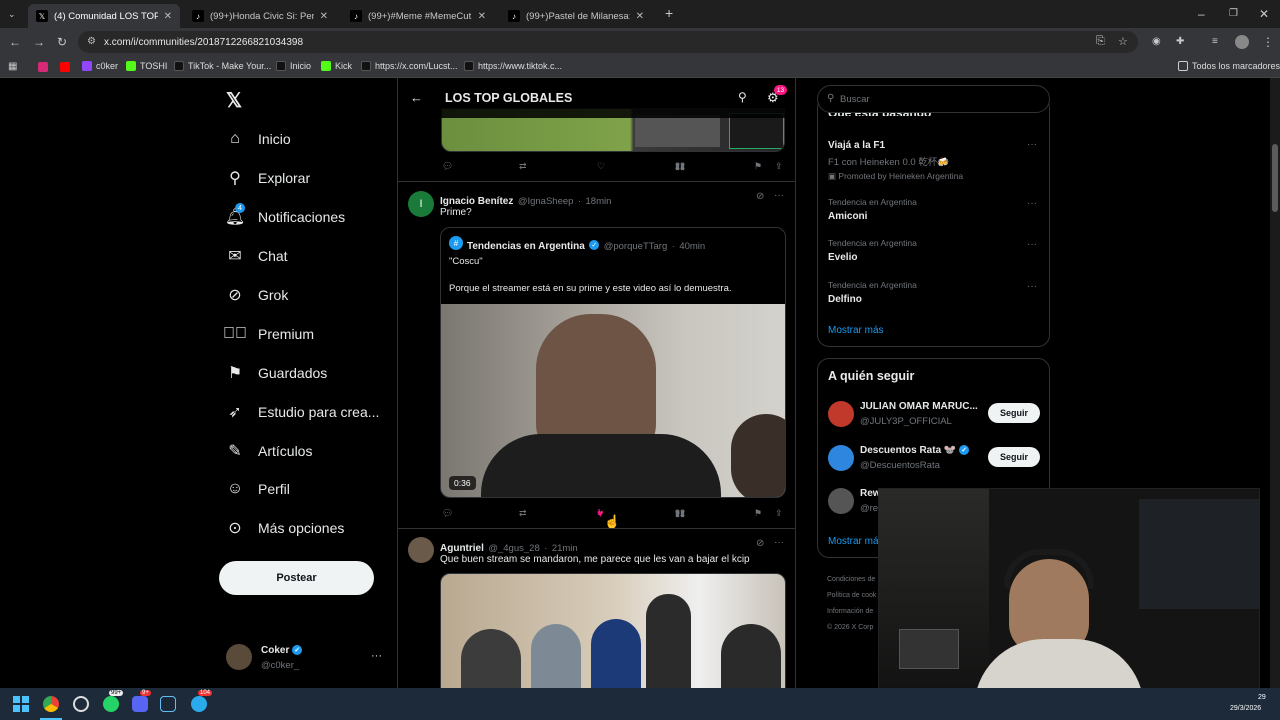  What do you see at coordinates (234, 100) in the screenshot?
I see `x-logo-icon: 𝕏` at bounding box center [234, 100].